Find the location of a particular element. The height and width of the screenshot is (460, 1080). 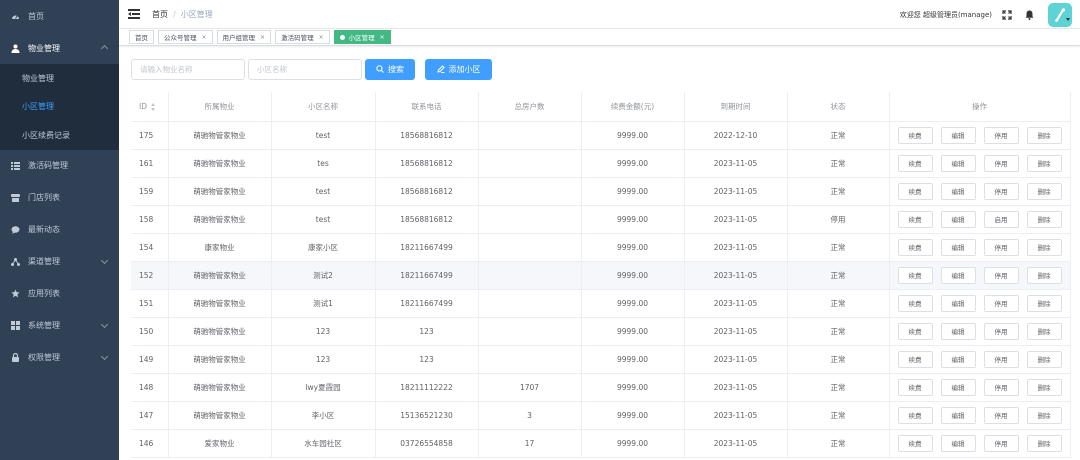

column-header-id: ID is located at coordinates (150, 107).